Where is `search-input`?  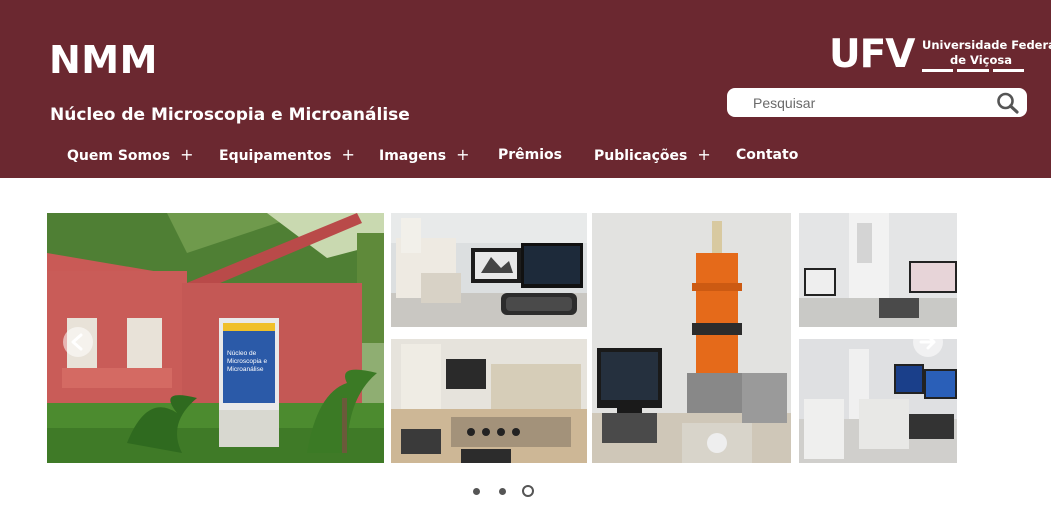
search-input is located at coordinates (868, 102).